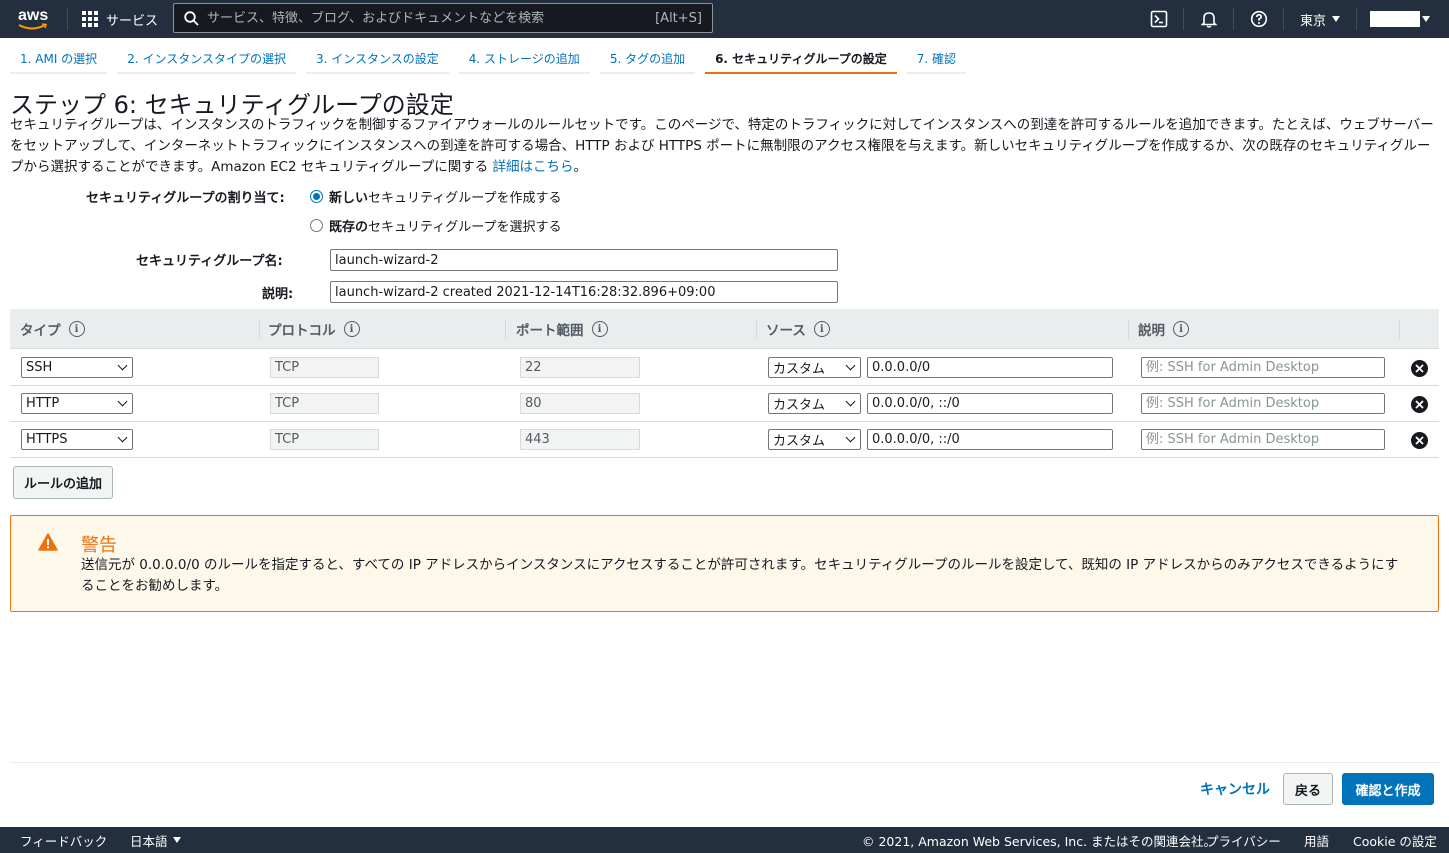 This screenshot has width=1449, height=853. Describe the element at coordinates (1388, 789) in the screenshot. I see `review-and-launch-button: 確認と作成` at that location.